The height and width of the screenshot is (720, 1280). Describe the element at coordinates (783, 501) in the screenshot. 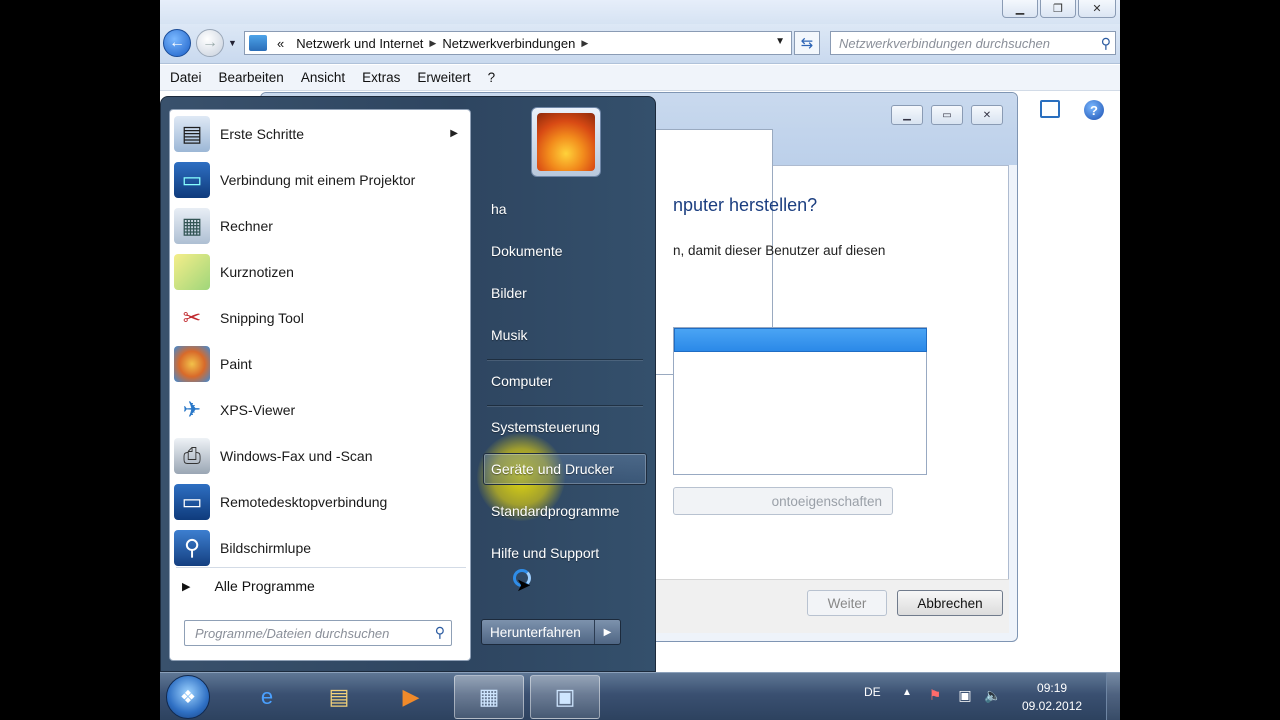

I see `account-properties-button: ontoeigenschaften` at that location.